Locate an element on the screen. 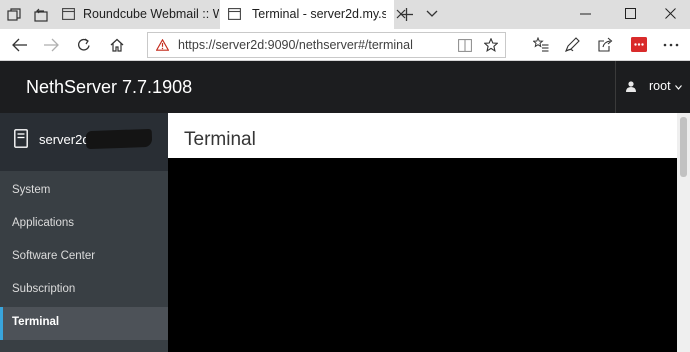  server-icon is located at coordinates (21, 138).